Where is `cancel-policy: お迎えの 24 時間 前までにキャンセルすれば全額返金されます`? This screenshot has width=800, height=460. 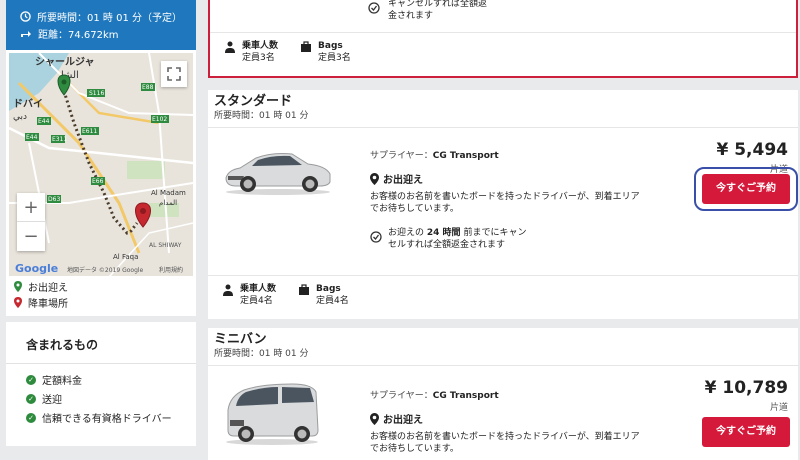
cancel-policy: お迎えの 24 時間 前までにキャンセルすれば全額返金されます is located at coordinates (505, 239).